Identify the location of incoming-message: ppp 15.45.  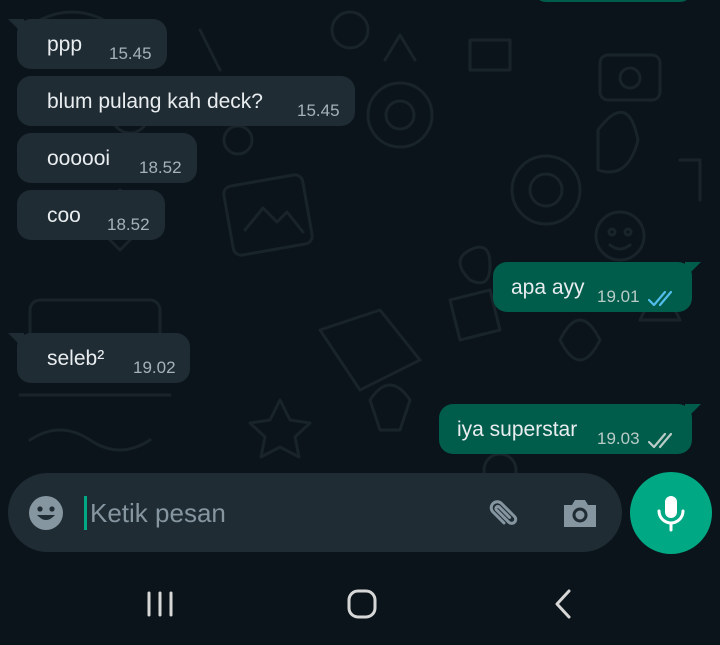
(87, 44).